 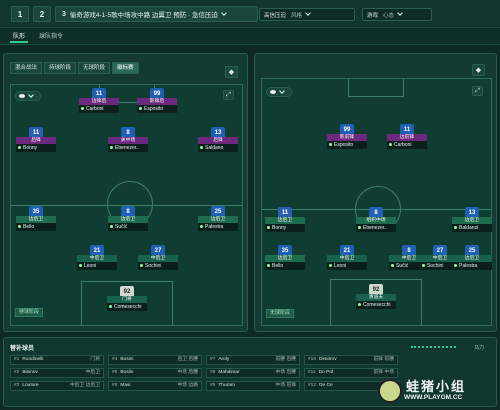 I want to click on tab-out-of-possession: 无球阶段, so click(x=94, y=68).